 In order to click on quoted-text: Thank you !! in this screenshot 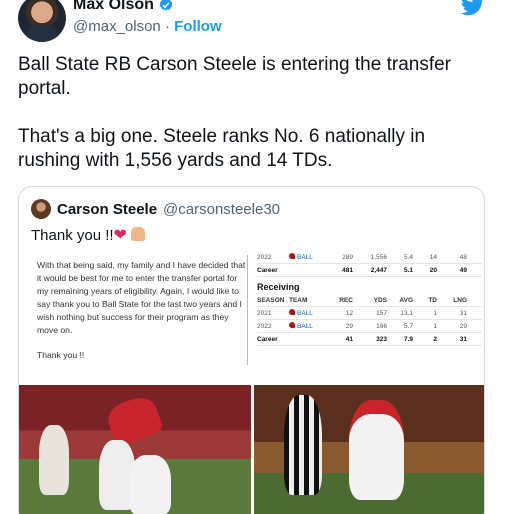, I will do `click(72, 235)`.